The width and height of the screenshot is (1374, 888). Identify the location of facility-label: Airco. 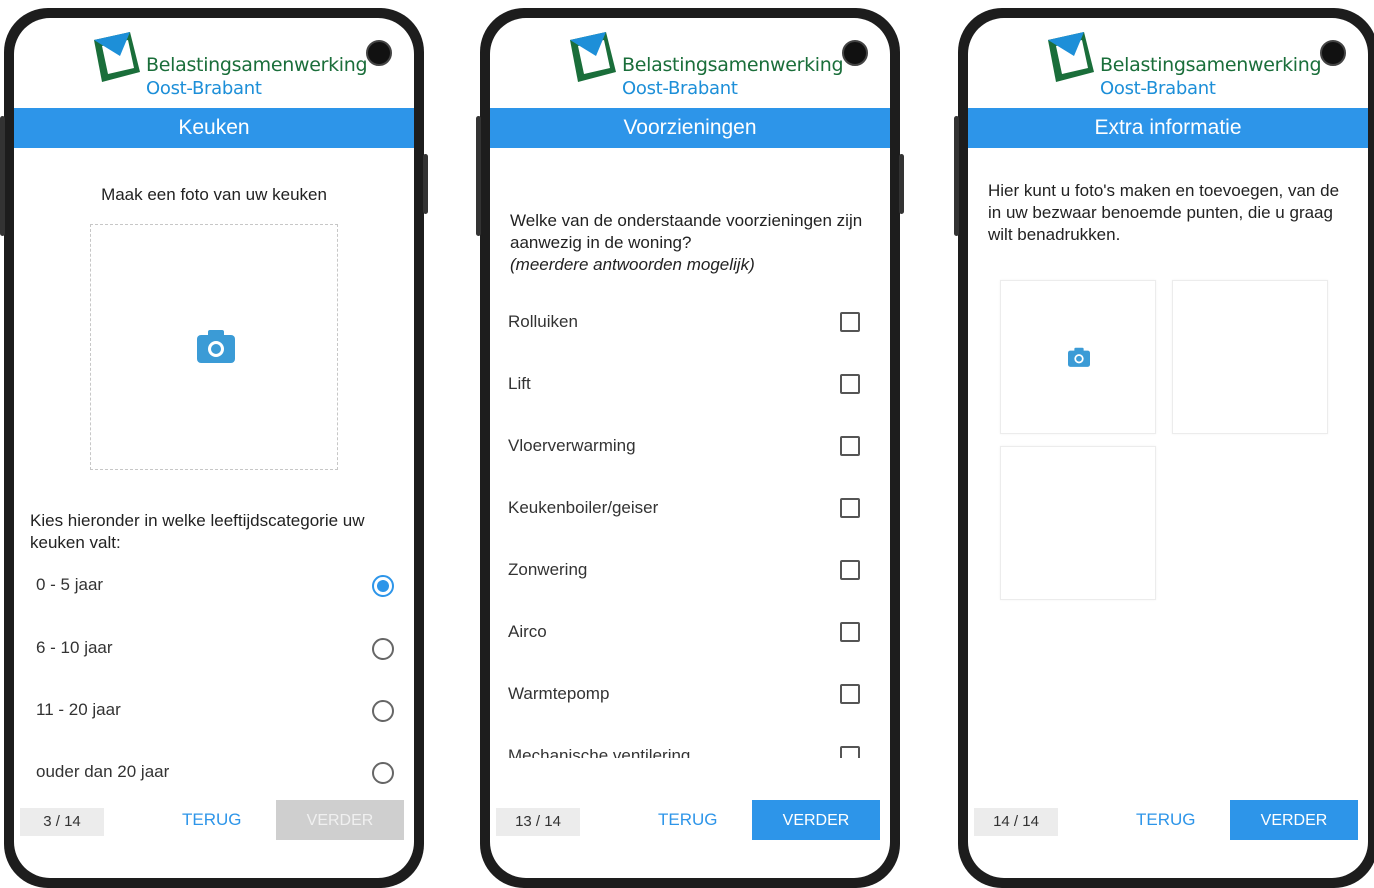
(527, 631).